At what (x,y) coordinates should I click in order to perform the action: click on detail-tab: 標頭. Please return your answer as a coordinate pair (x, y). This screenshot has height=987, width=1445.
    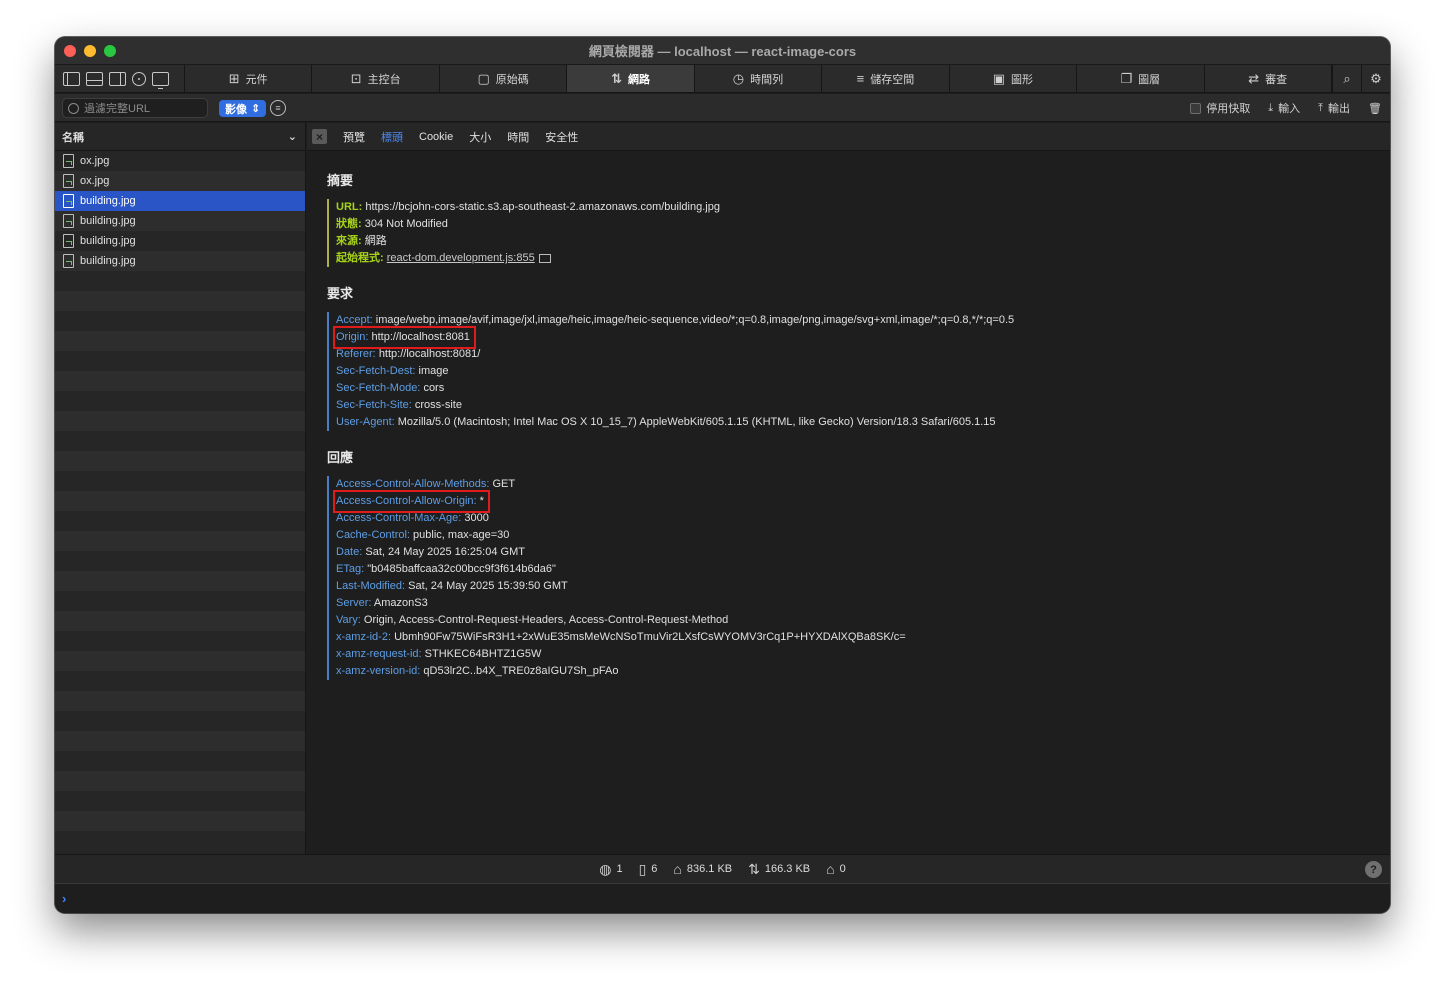
    Looking at the image, I should click on (392, 137).